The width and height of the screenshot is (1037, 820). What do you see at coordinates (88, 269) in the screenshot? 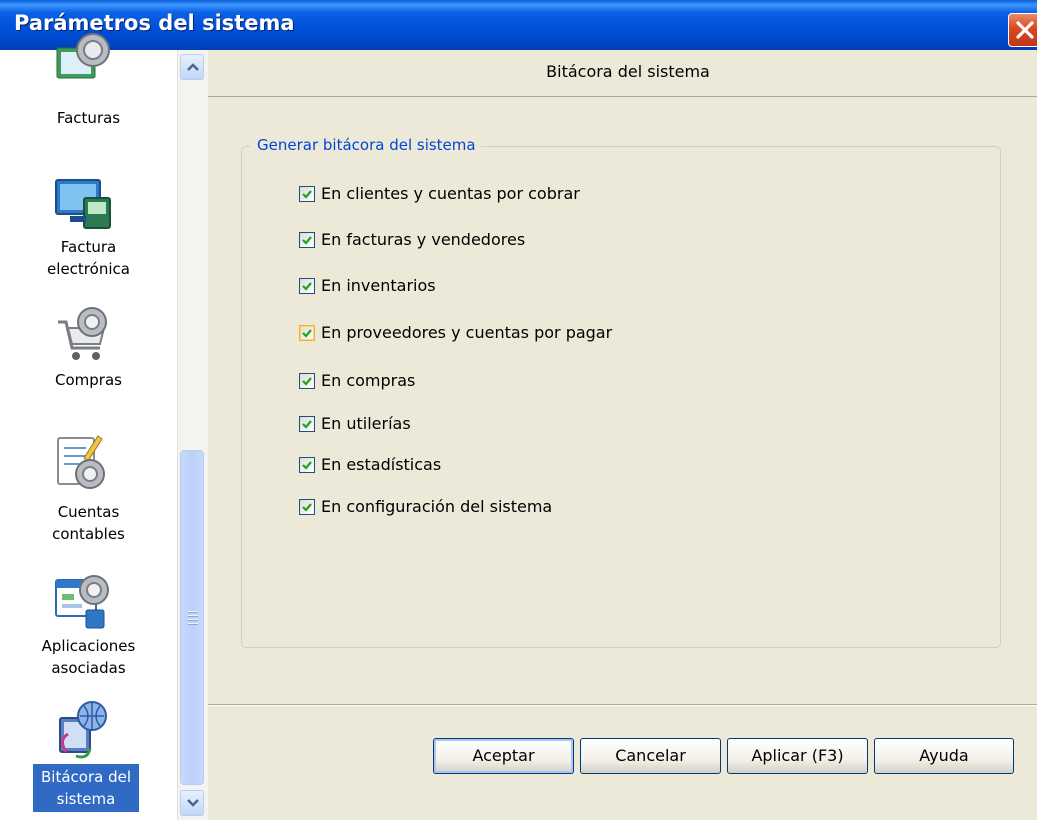
I see `nav-label-line2: electrónica` at bounding box center [88, 269].